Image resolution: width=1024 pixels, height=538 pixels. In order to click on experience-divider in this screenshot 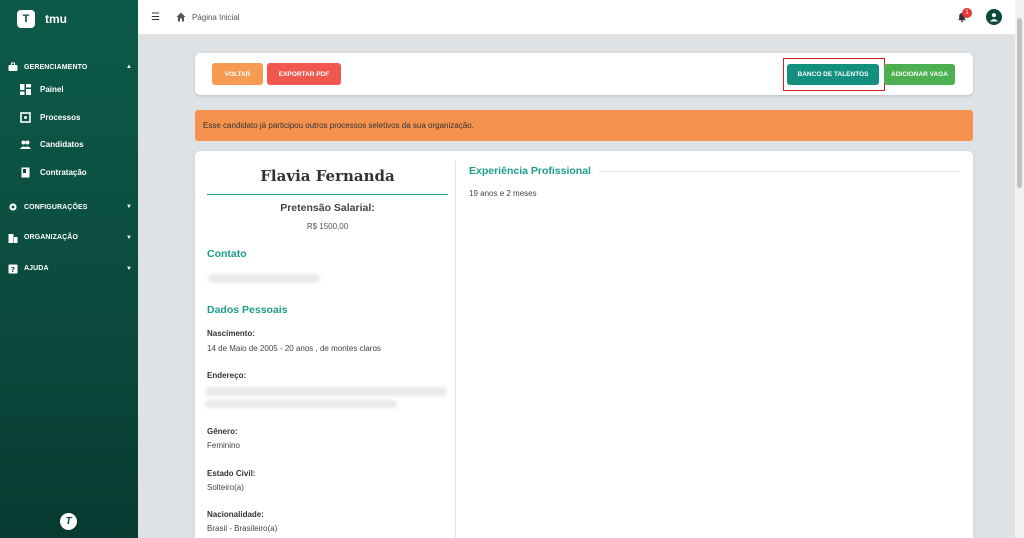, I will do `click(779, 171)`.